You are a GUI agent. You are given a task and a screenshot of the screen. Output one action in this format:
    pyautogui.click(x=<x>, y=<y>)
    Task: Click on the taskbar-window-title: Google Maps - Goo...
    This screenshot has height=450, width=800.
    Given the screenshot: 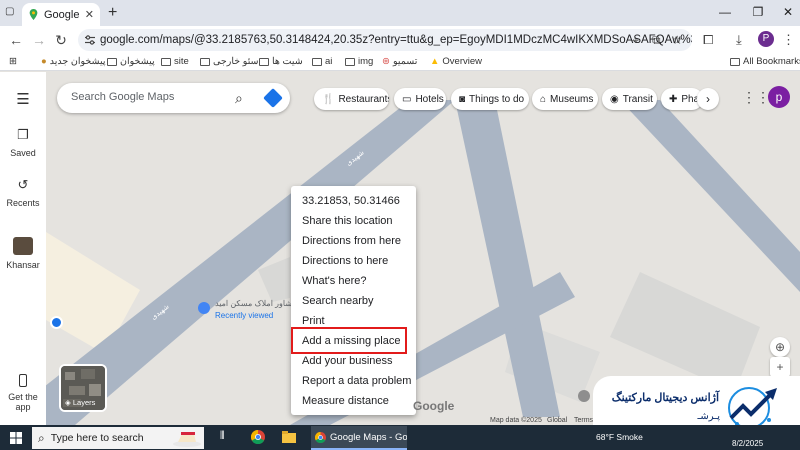 What is the action you would take?
    pyautogui.click(x=368, y=437)
    